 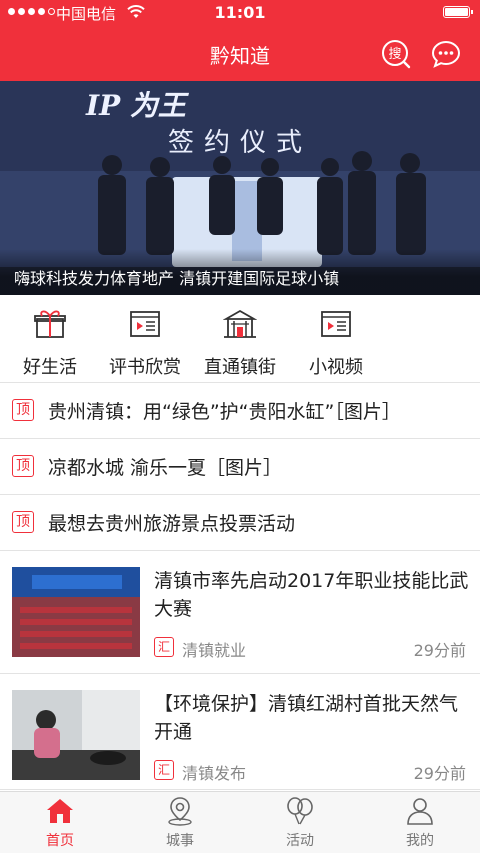 I want to click on pinned-item: 顶 贵州清镇：用“绿色”护“贵阳水缸”［图片］, so click(x=240, y=411).